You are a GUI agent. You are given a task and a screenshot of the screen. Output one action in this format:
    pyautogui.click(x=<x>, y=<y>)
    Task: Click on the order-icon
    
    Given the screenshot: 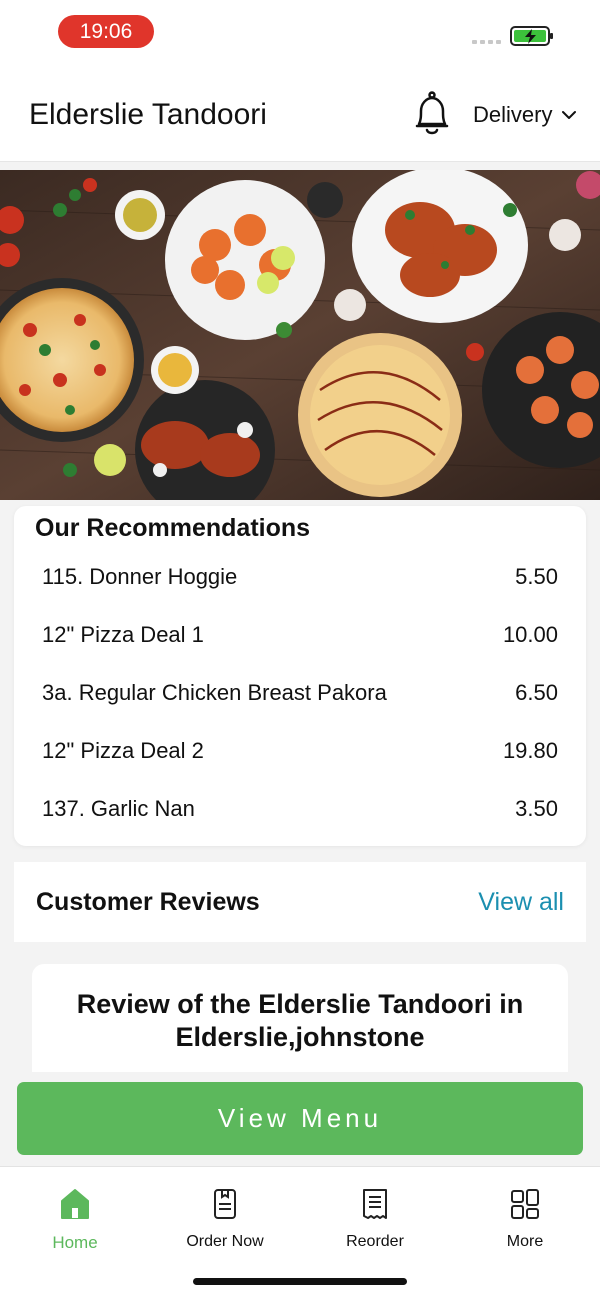 What is the action you would take?
    pyautogui.click(x=225, y=1204)
    